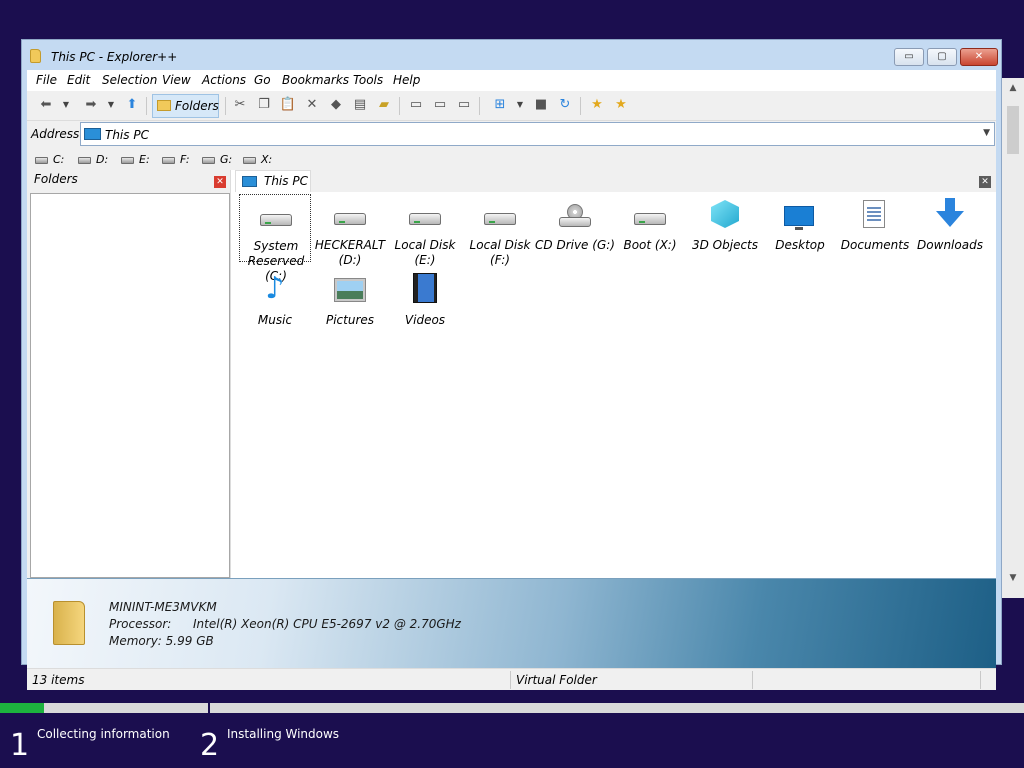 The image size is (1024, 768). I want to click on drive-label: E:, so click(144, 159).